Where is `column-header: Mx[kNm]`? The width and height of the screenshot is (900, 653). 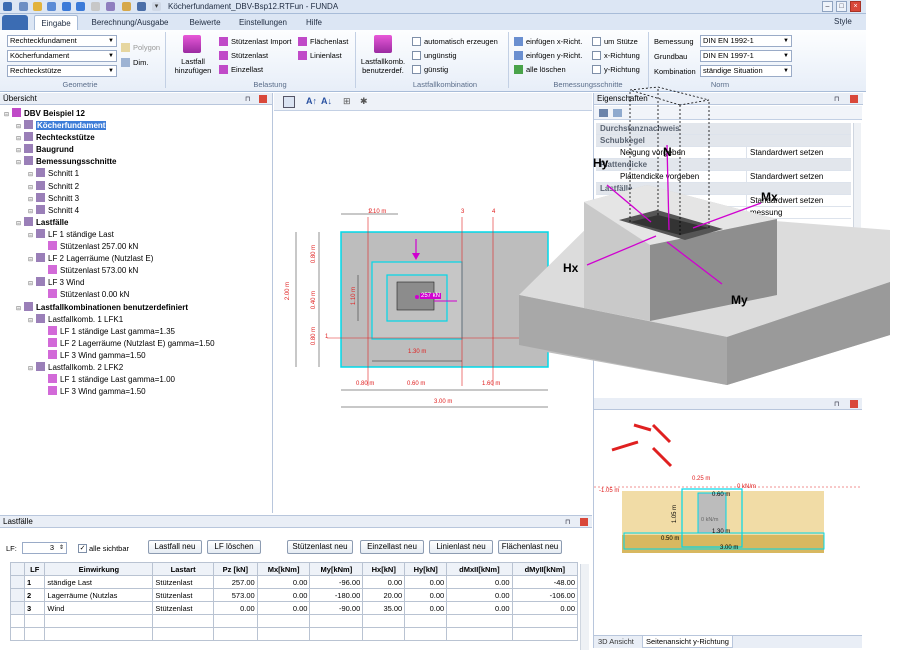
column-header: Mx[kNm] is located at coordinates (283, 569).